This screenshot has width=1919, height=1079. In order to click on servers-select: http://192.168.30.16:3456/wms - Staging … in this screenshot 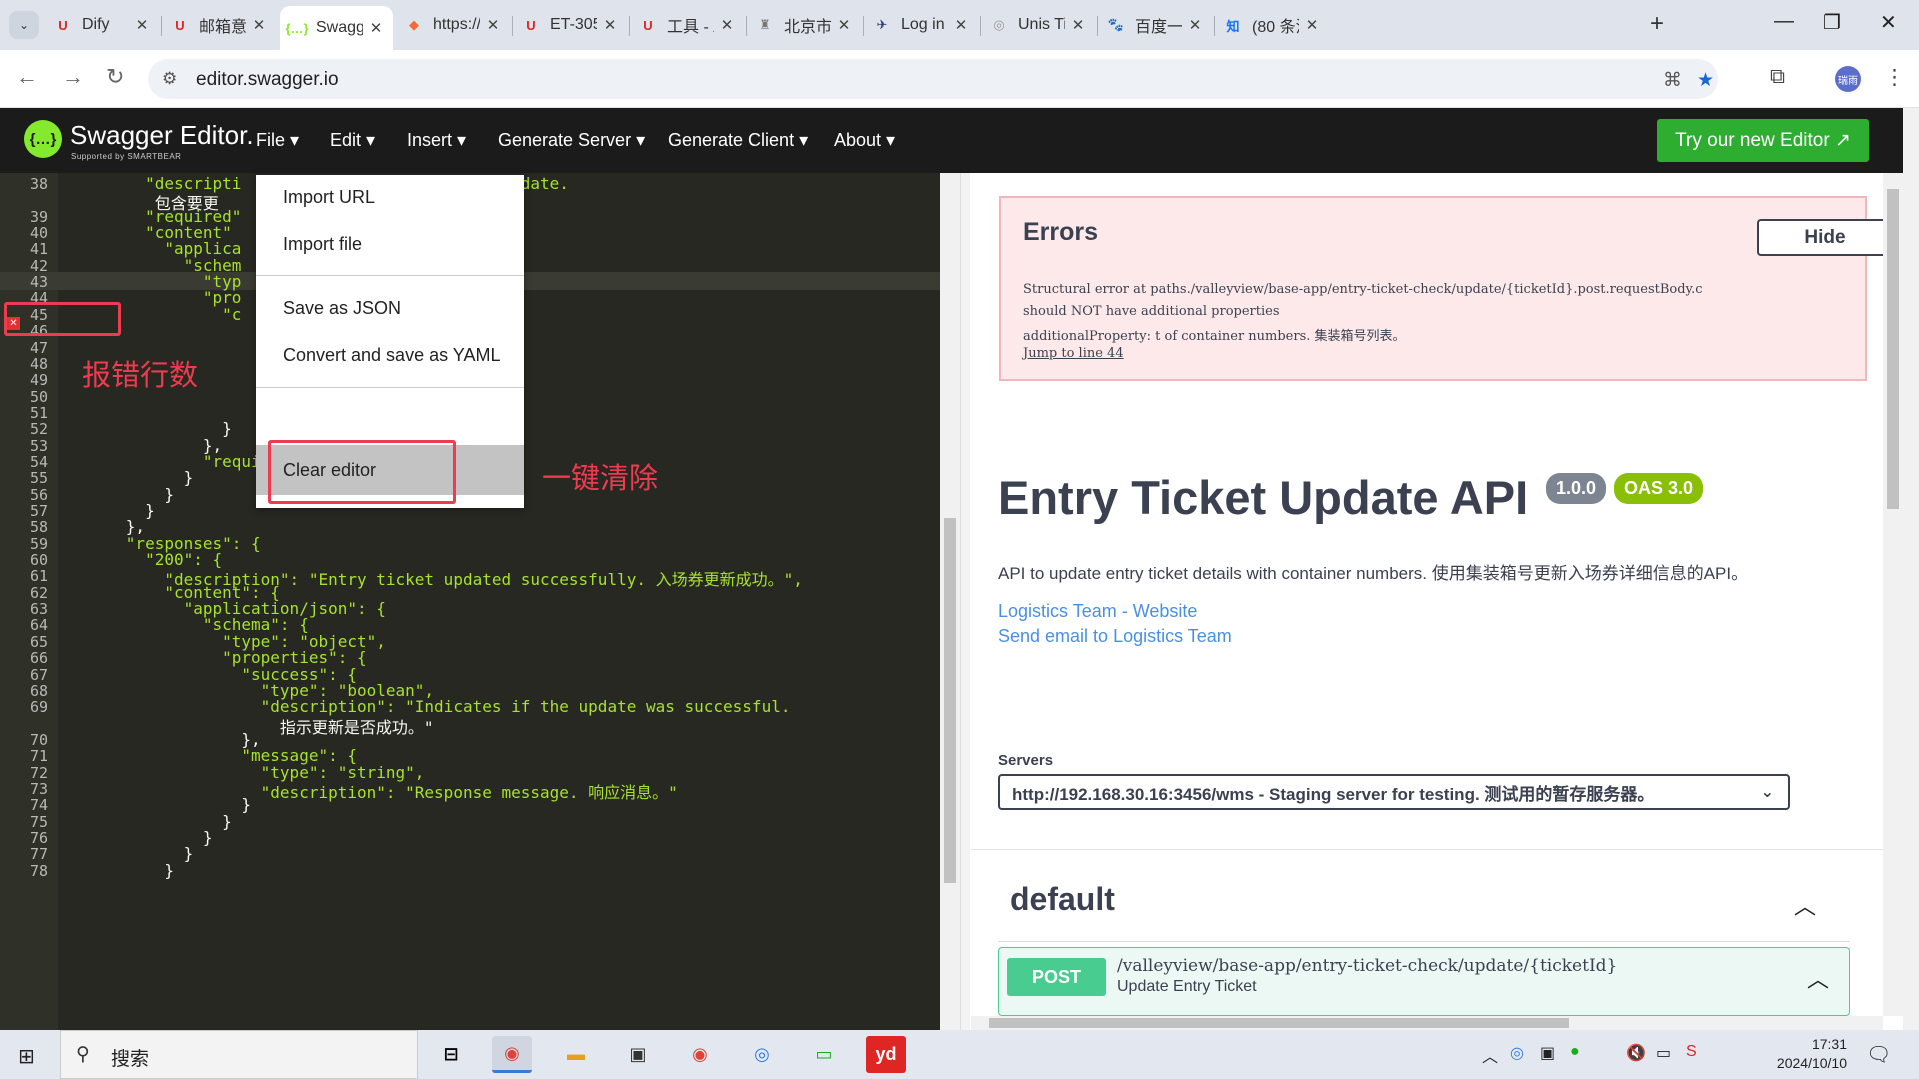, I will do `click(1394, 792)`.